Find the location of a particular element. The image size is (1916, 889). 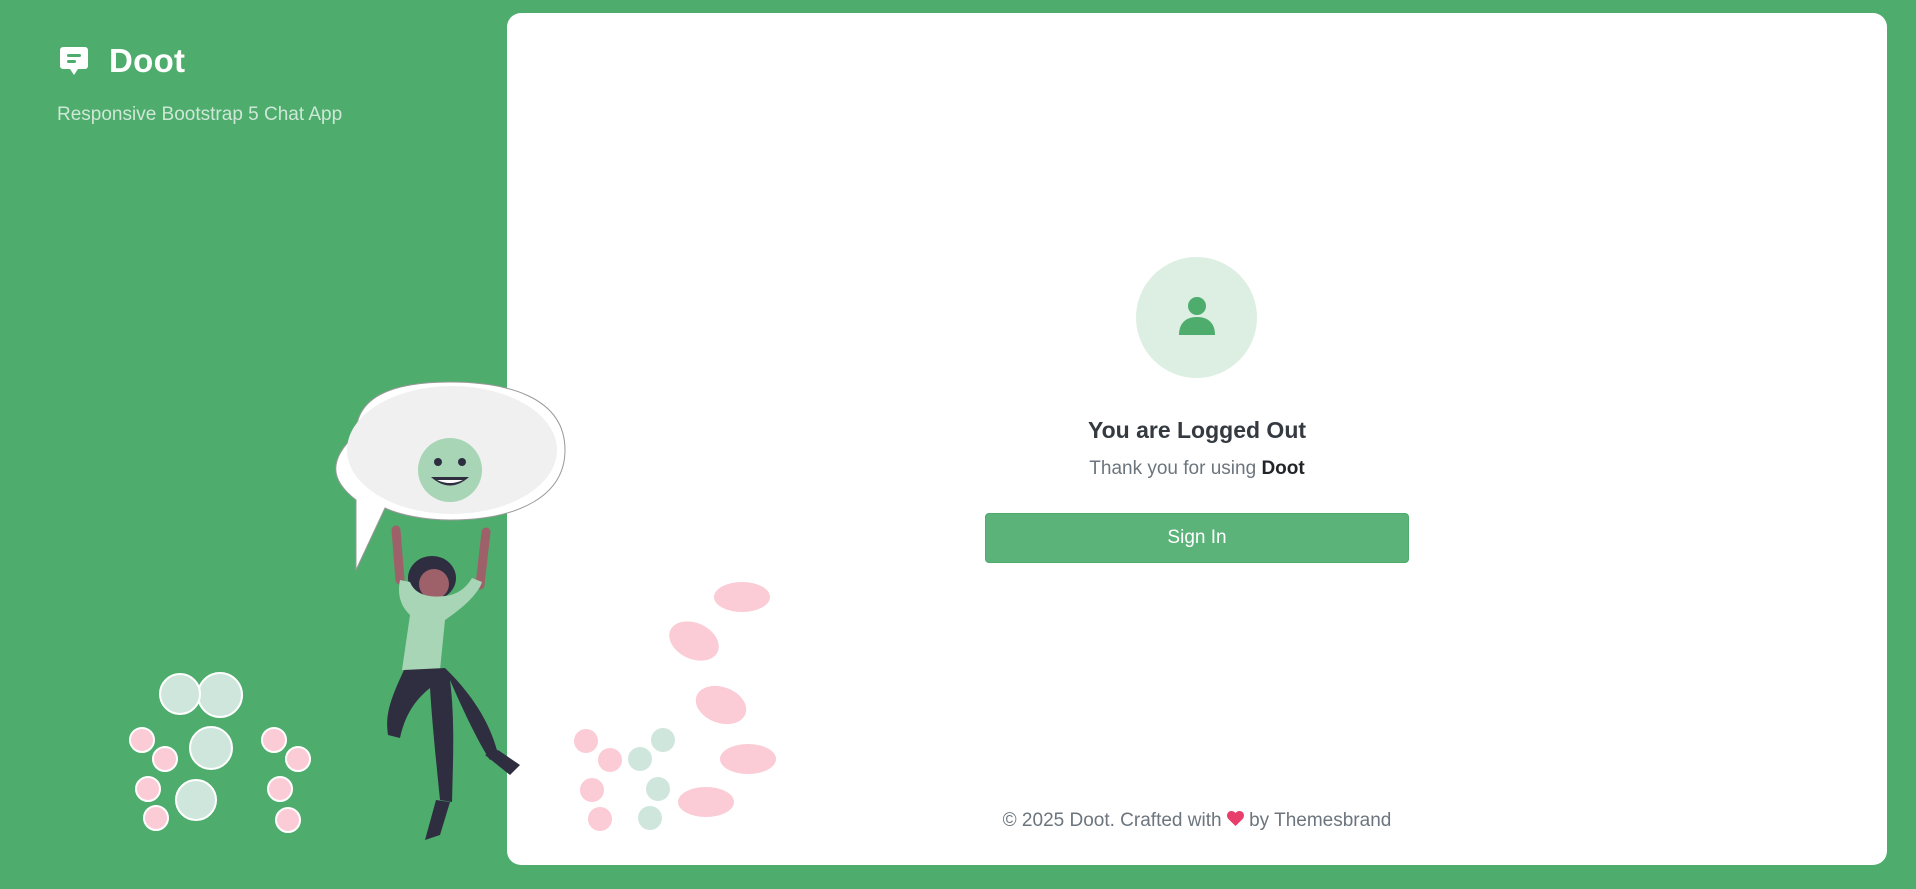

footer-copyright: © 2025 Doot. Crafted with by Themesbrand is located at coordinates (1197, 821).